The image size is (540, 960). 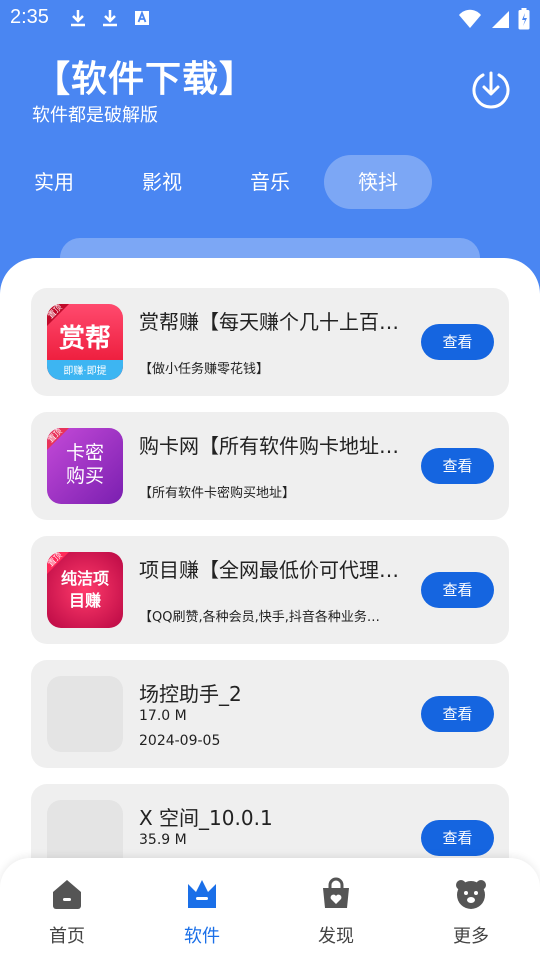 I want to click on app-name: X 空间_10.0.1, so click(x=206, y=818).